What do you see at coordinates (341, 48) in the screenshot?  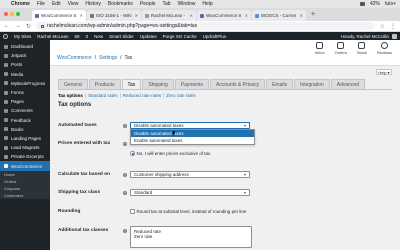 I see `activity-orders-button: Orders` at bounding box center [341, 48].